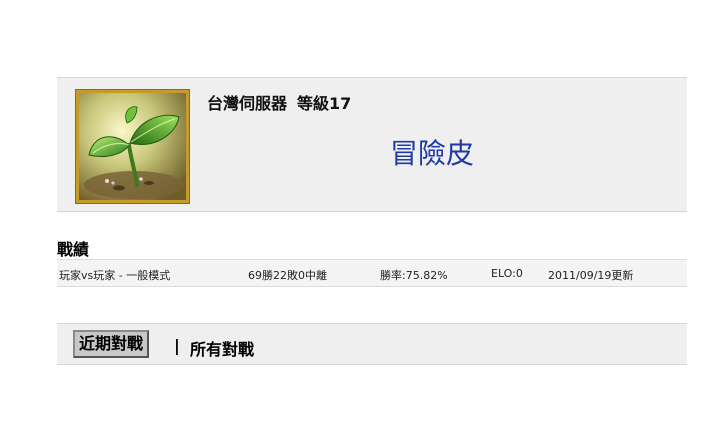 This screenshot has height=432, width=720. Describe the element at coordinates (247, 103) in the screenshot. I see `server-name: 台灣伺服器` at that location.